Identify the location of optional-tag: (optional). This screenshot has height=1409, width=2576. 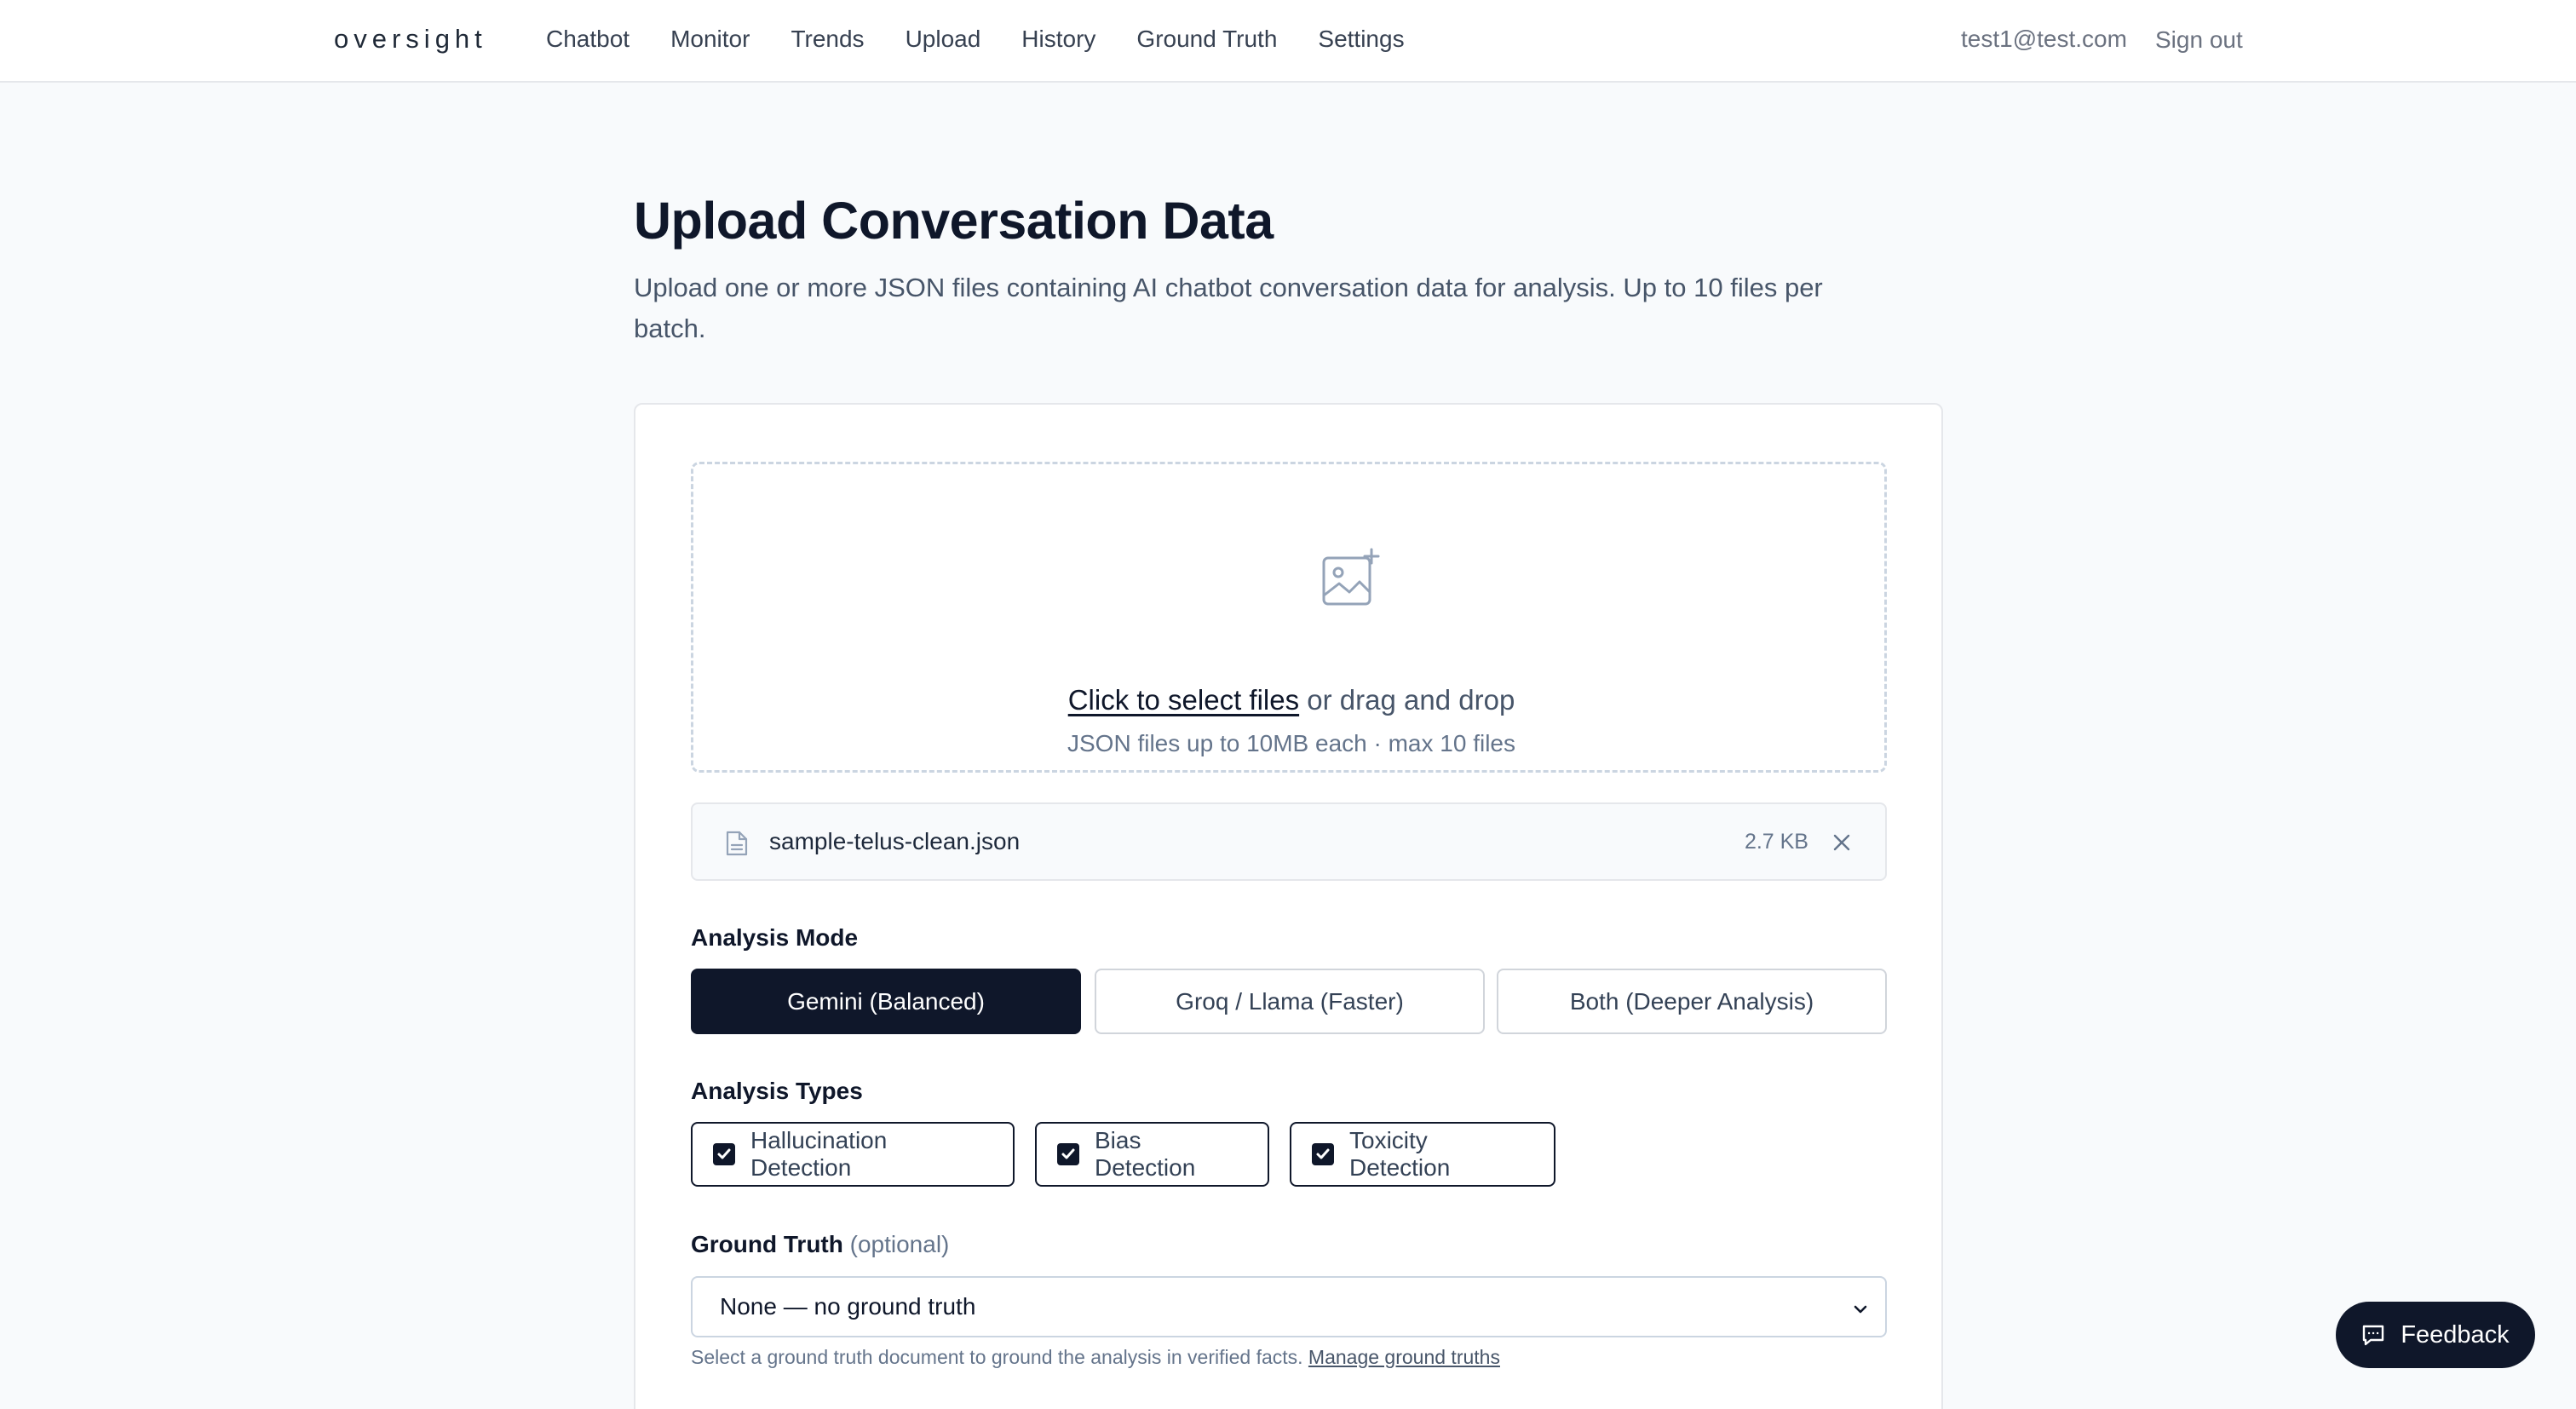
(900, 1244).